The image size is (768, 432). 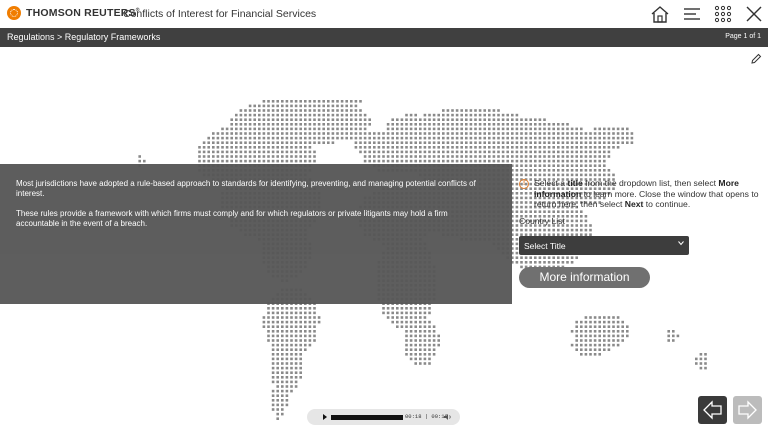 I want to click on audio-progress-bar, so click(x=367, y=417).